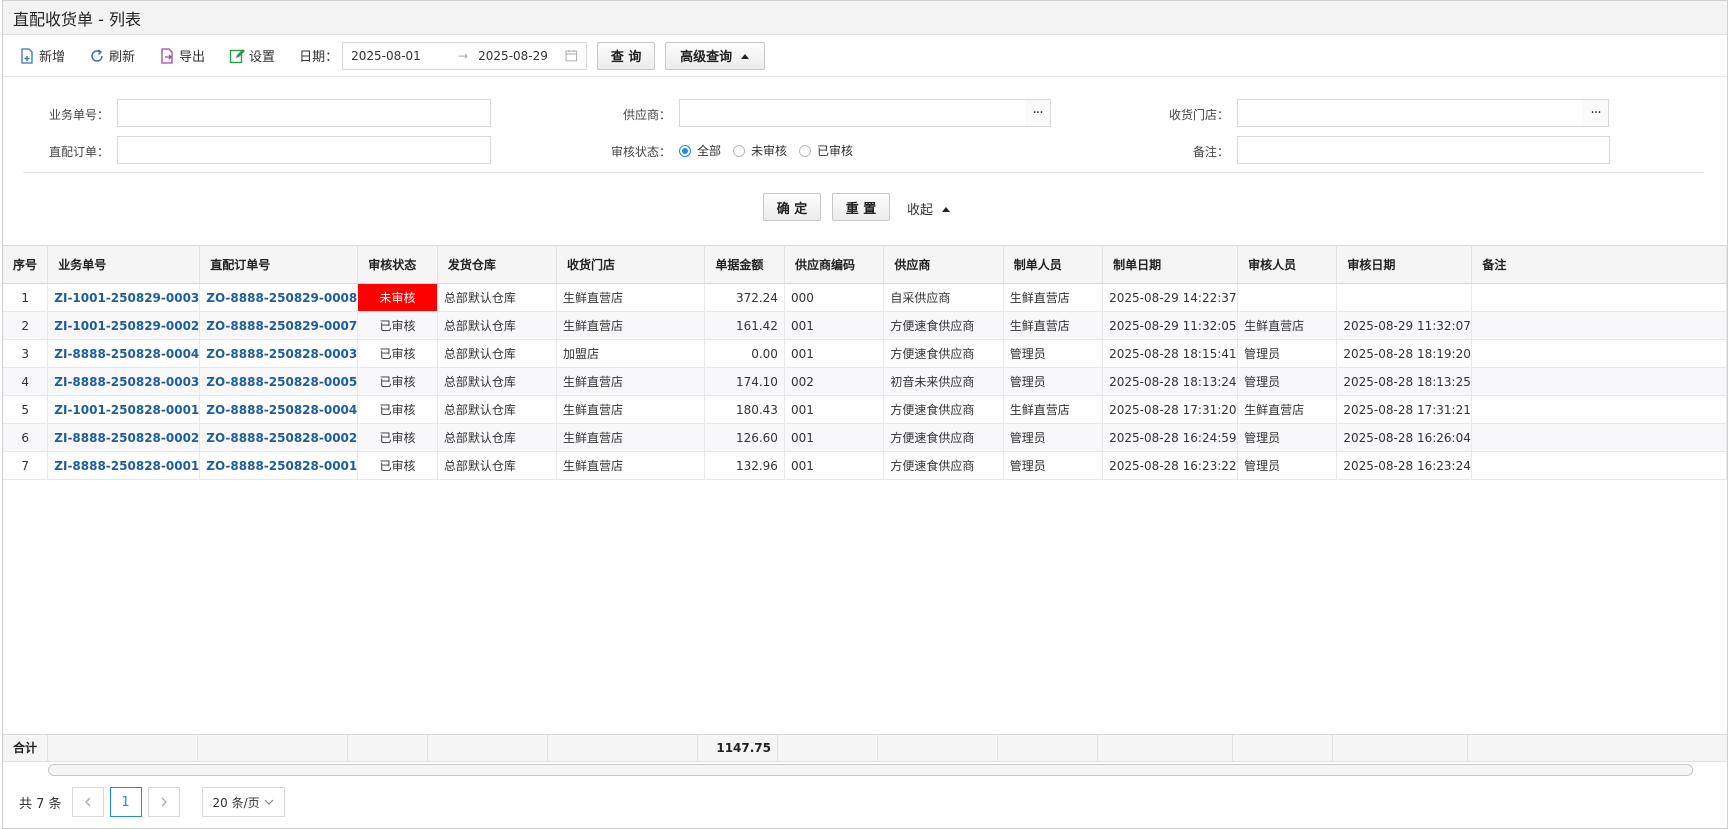 The image size is (1732, 829). What do you see at coordinates (1038, 113) in the screenshot?
I see `supplier-picker-button: ···` at bounding box center [1038, 113].